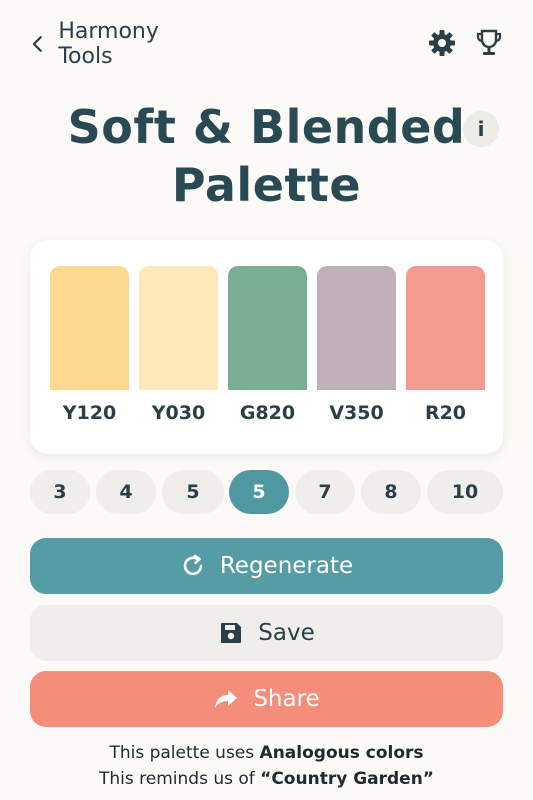 The image size is (533, 800). I want to click on swatch-code: G820, so click(267, 413).